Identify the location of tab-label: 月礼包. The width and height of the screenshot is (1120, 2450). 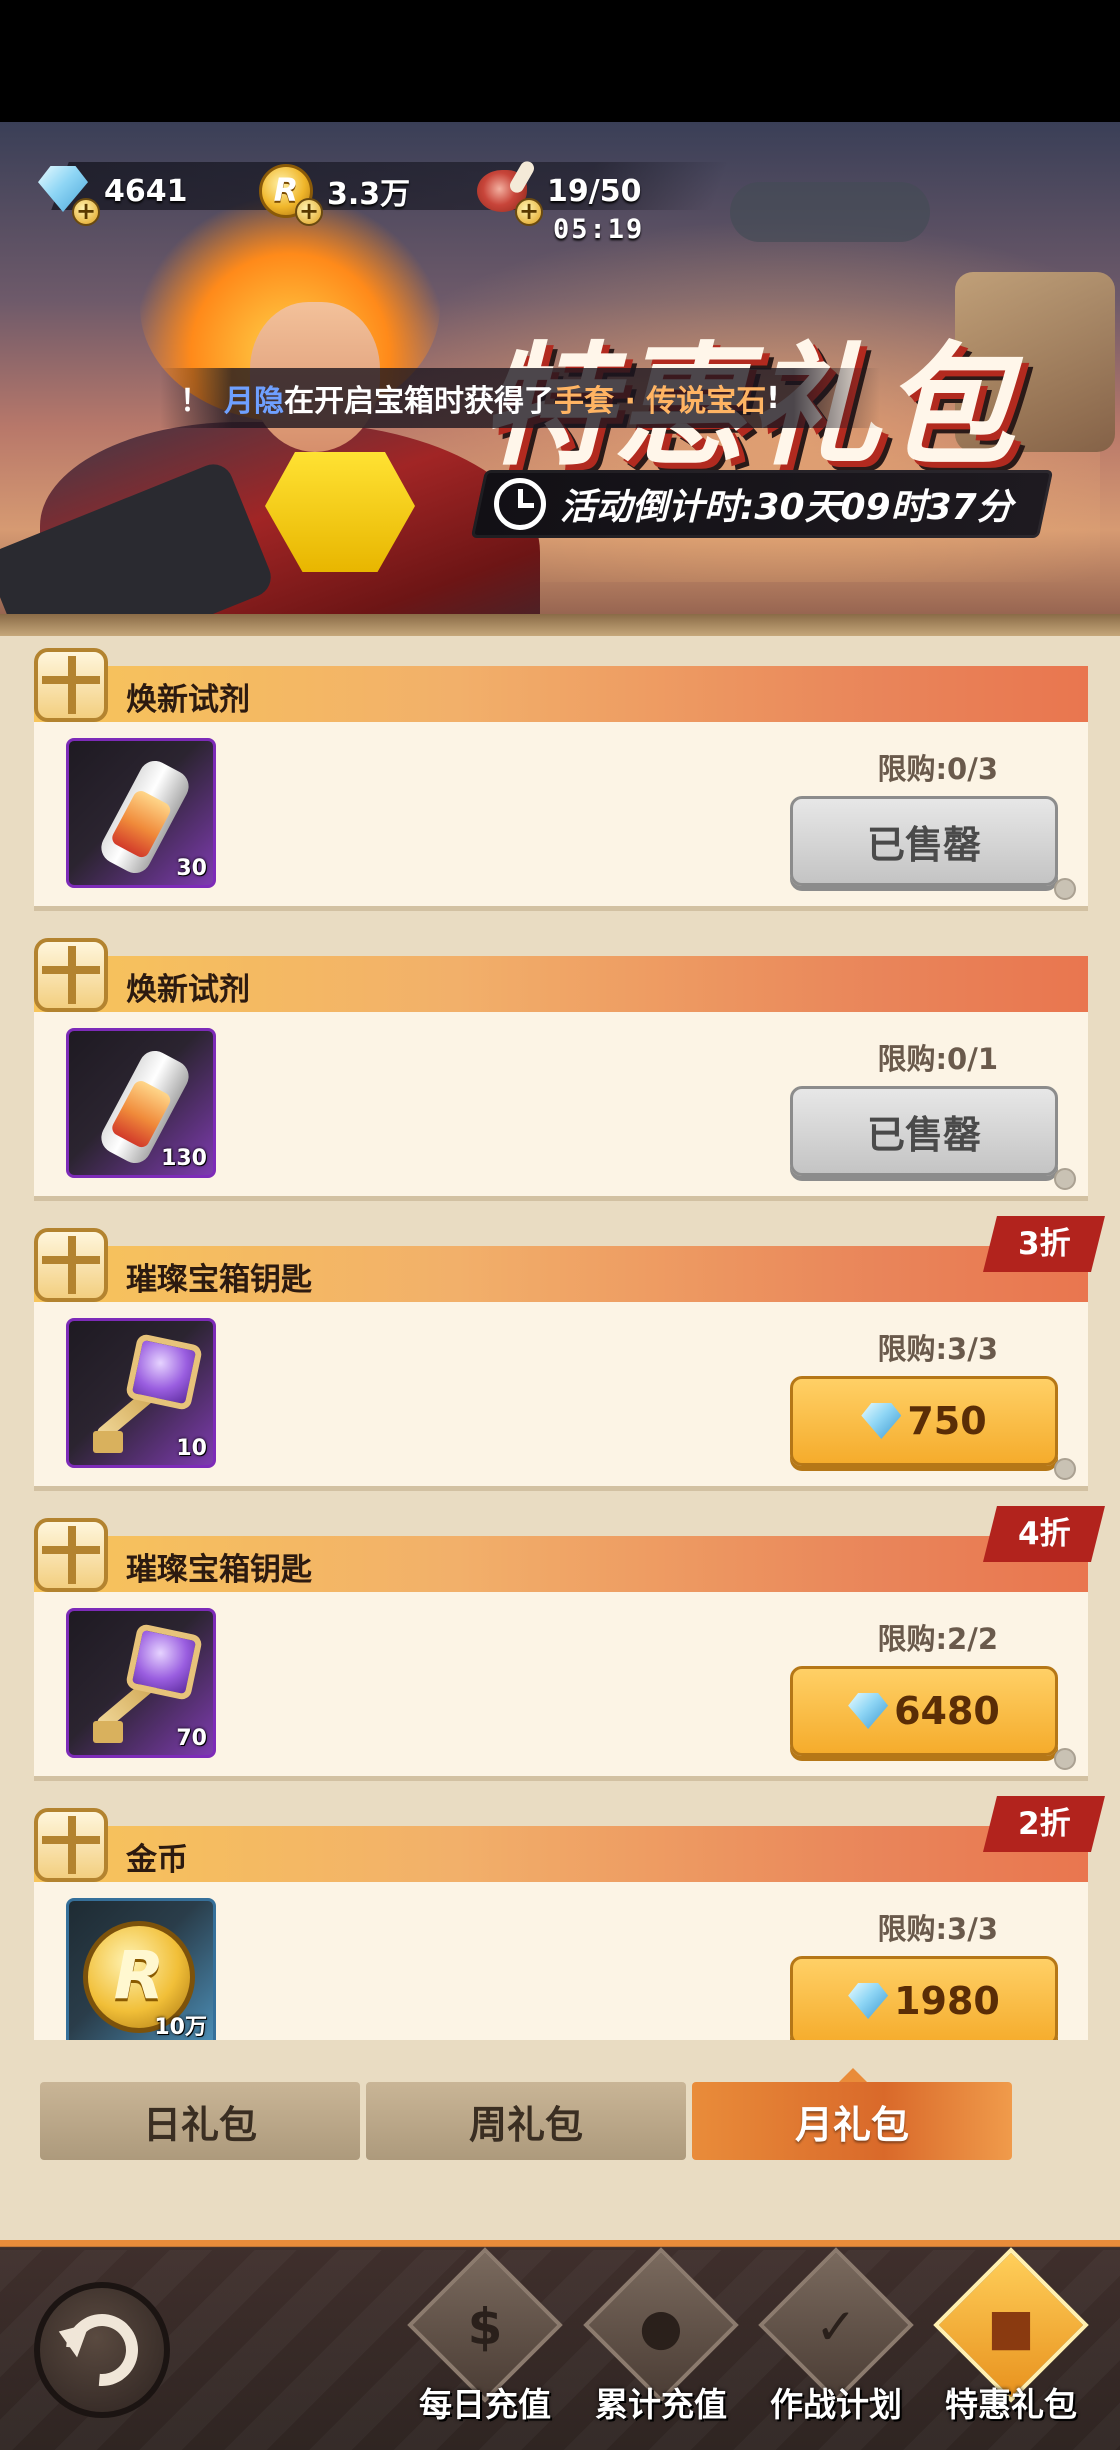
(851, 2124).